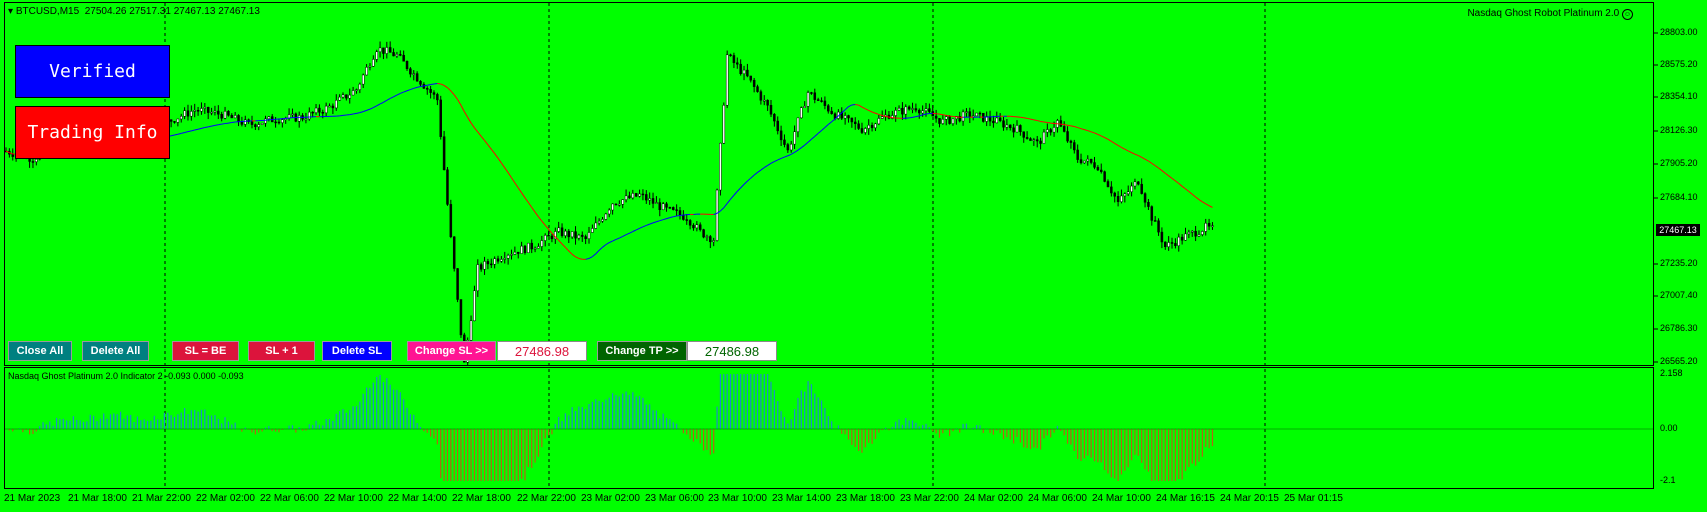  What do you see at coordinates (92, 71) in the screenshot?
I see `verified-button: Verified` at bounding box center [92, 71].